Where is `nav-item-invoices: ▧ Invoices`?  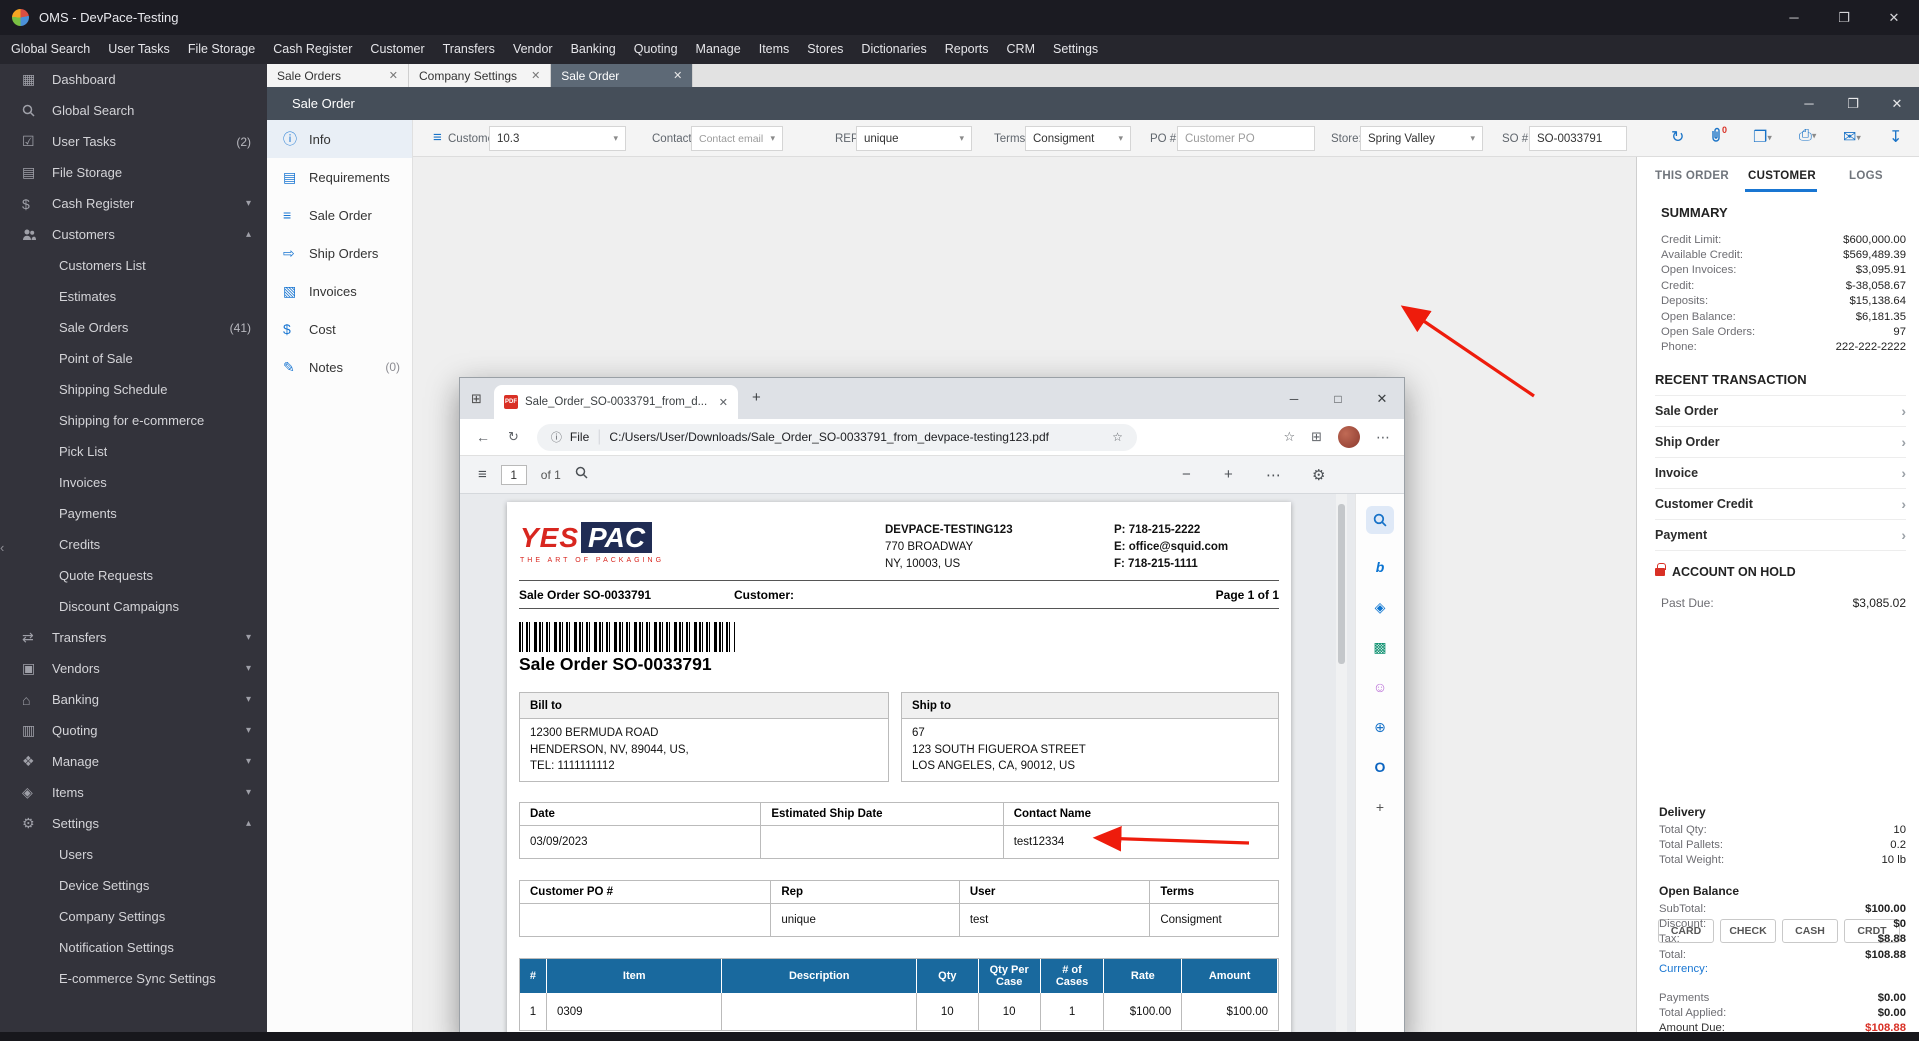 nav-item-invoices: ▧ Invoices is located at coordinates (339, 291).